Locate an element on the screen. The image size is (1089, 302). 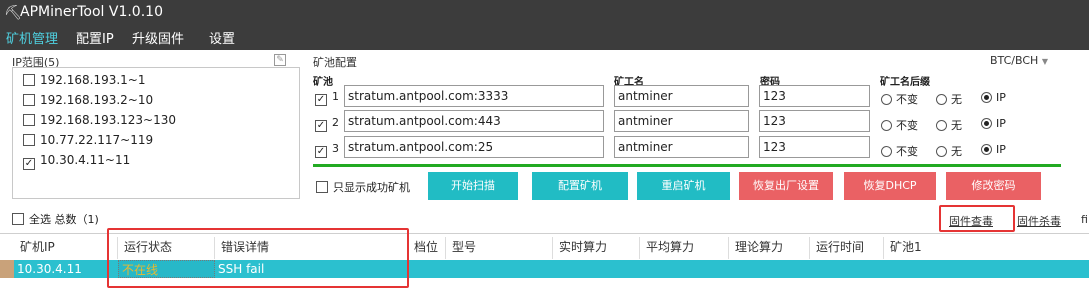
col-gear: 档位 is located at coordinates (427, 248).